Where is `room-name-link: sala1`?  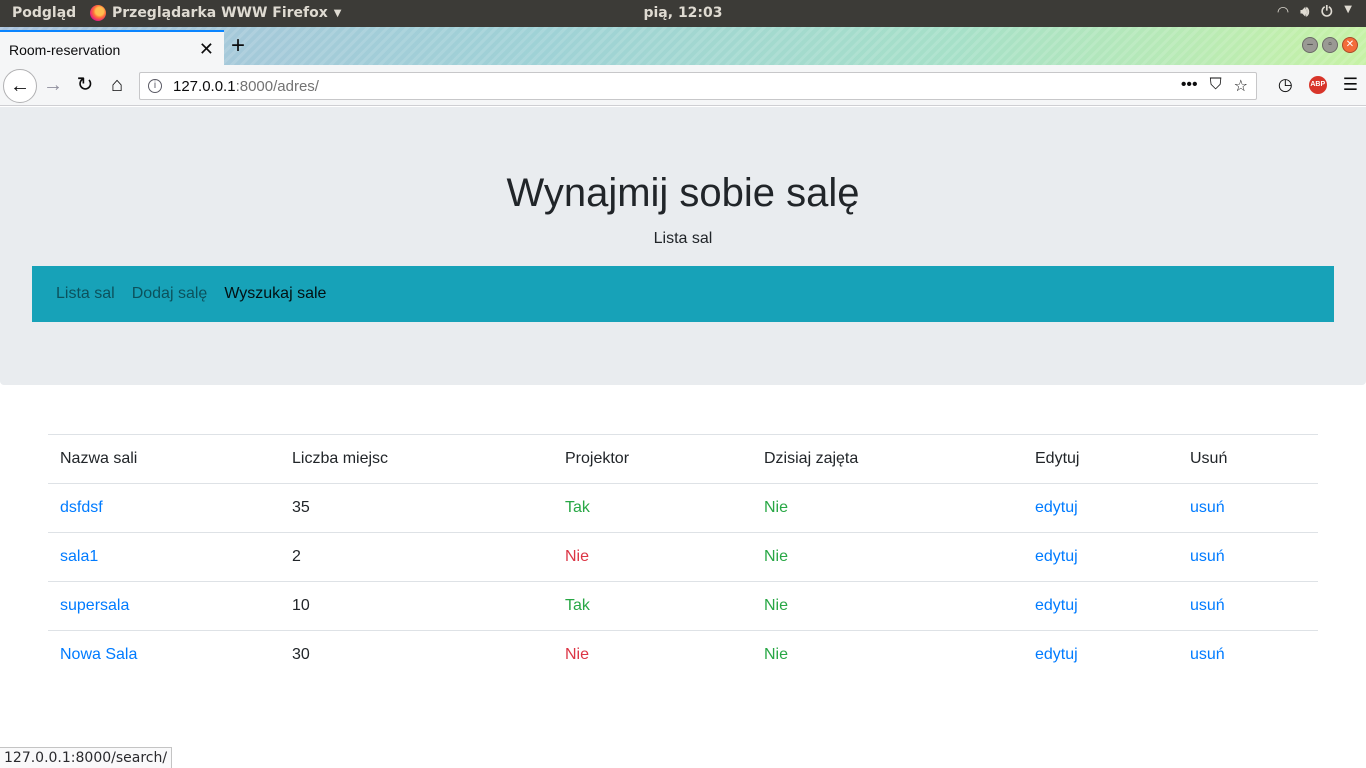 room-name-link: sala1 is located at coordinates (79, 556).